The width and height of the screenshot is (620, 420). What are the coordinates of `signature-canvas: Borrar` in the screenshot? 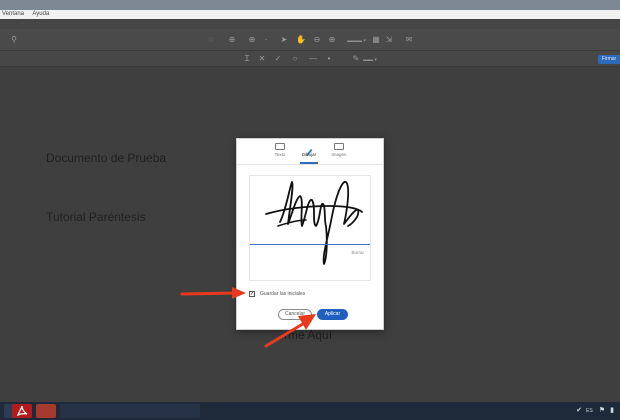 It's located at (310, 228).